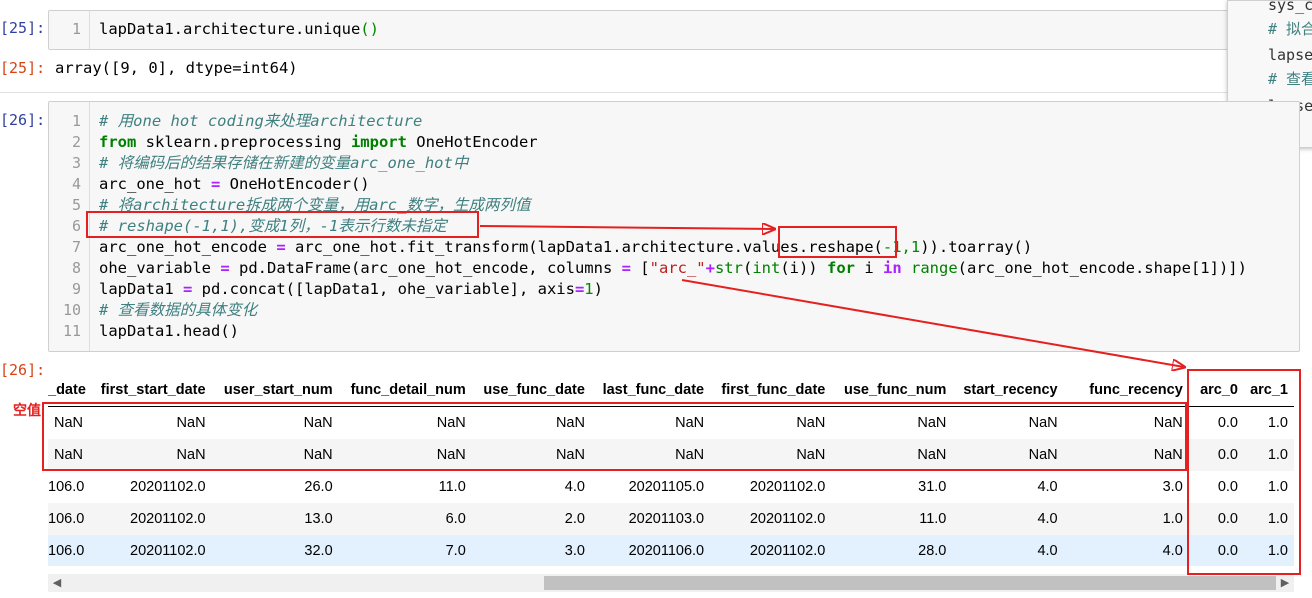  Describe the element at coordinates (626, 227) in the screenshot. I see `arrow-comment-to-reshape` at that location.